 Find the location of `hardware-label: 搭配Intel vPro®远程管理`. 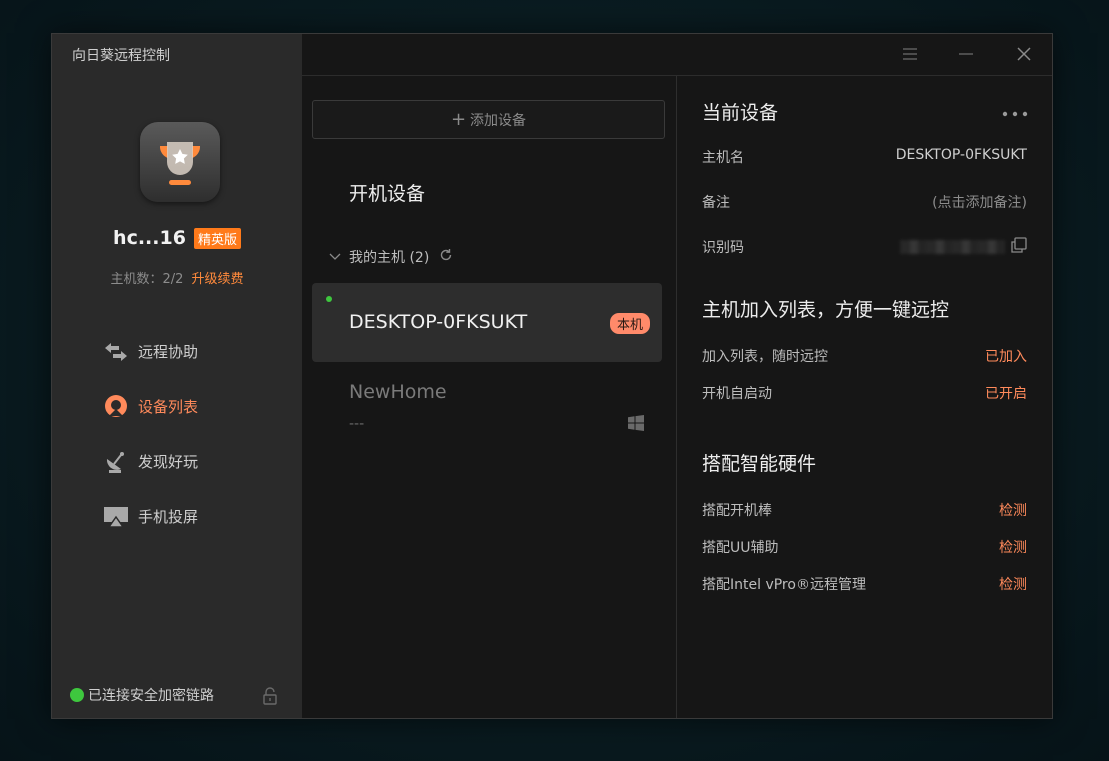

hardware-label: 搭配Intel vPro®远程管理 is located at coordinates (784, 585).